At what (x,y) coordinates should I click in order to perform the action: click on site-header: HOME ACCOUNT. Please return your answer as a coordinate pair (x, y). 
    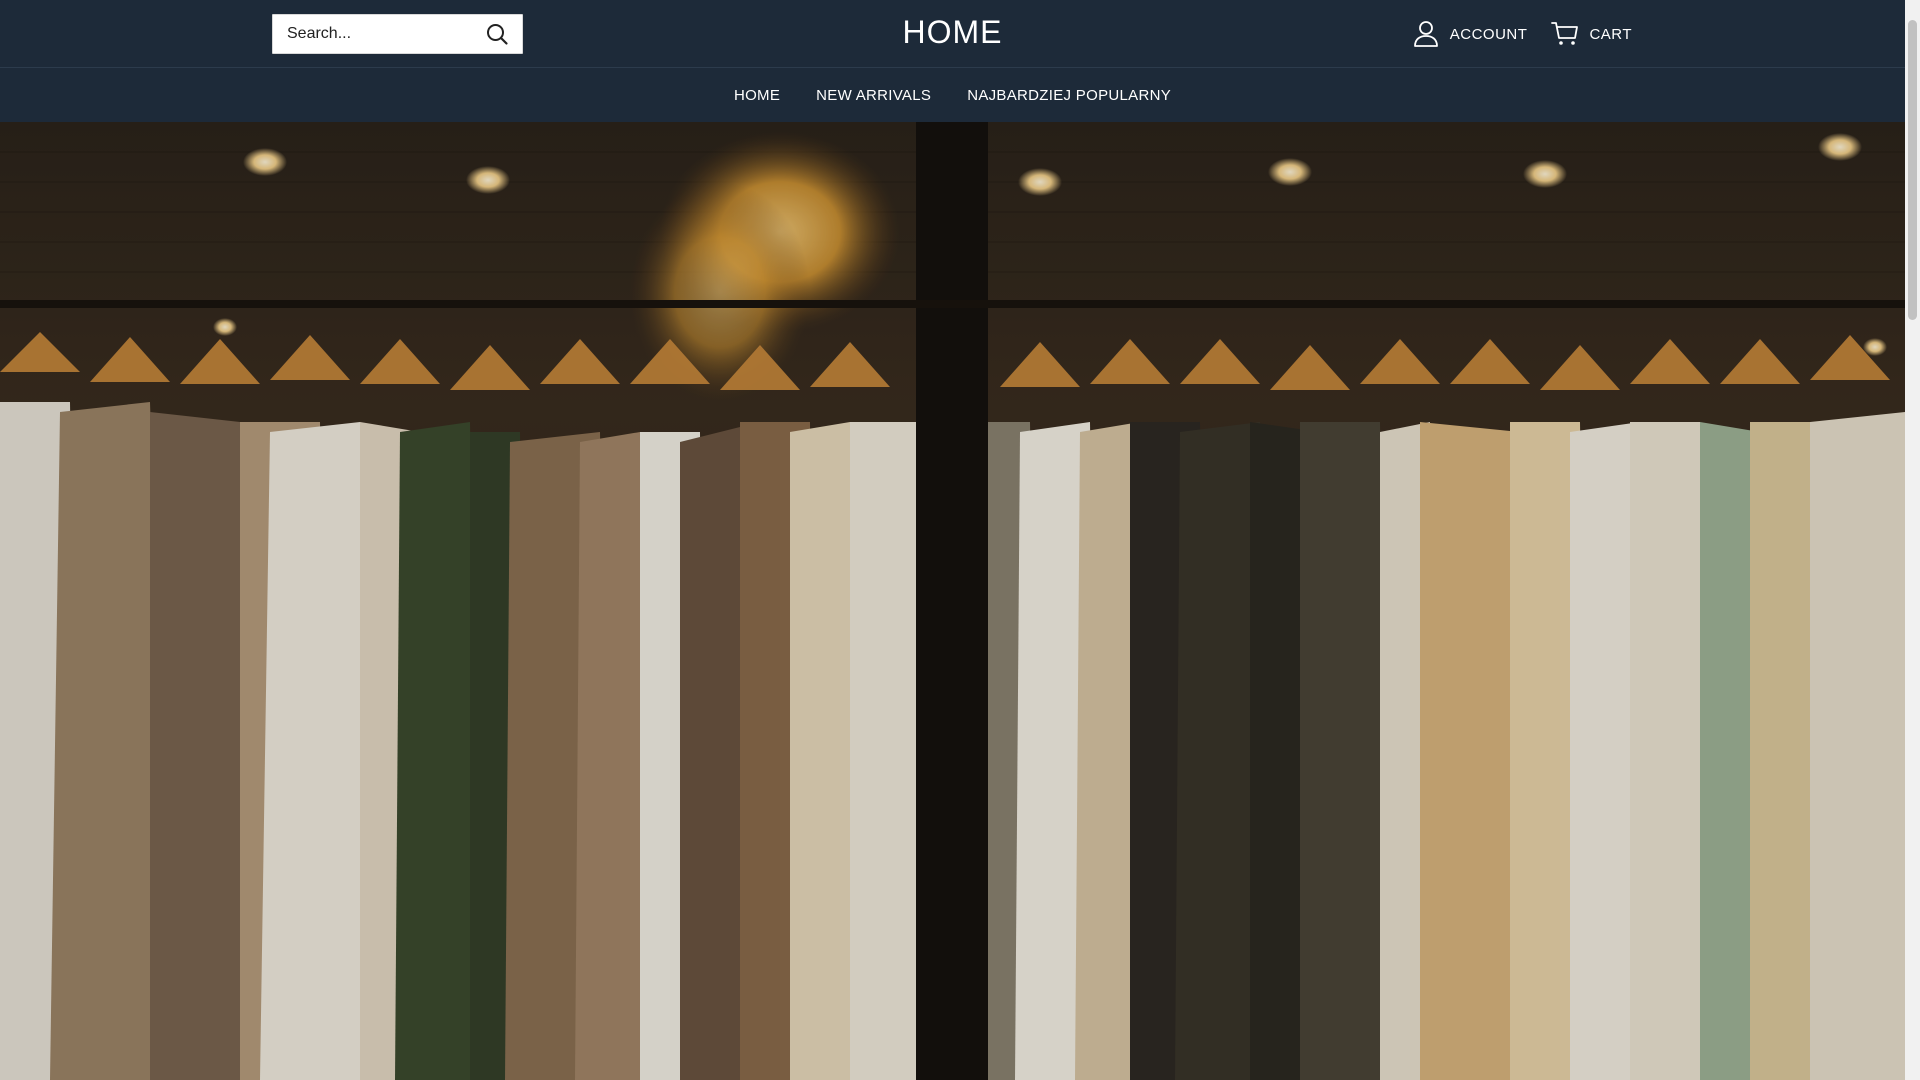
    Looking at the image, I should click on (952, 34).